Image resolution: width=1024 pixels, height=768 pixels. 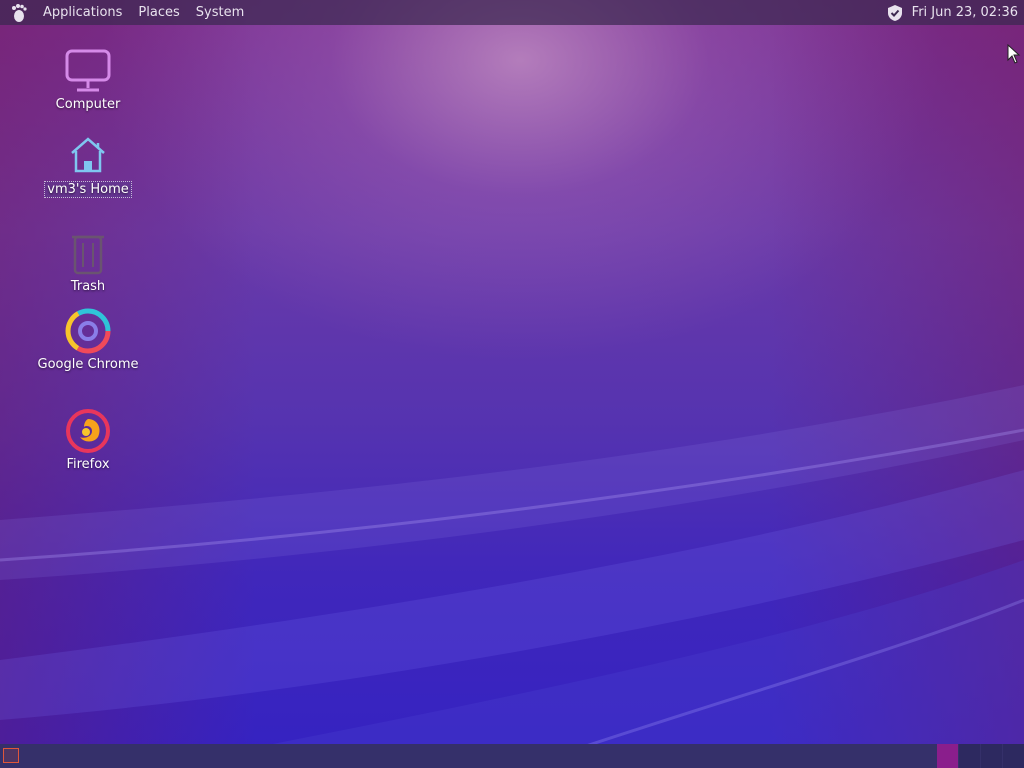 What do you see at coordinates (88, 364) in the screenshot?
I see `desktop-icon-label: Google Chrome` at bounding box center [88, 364].